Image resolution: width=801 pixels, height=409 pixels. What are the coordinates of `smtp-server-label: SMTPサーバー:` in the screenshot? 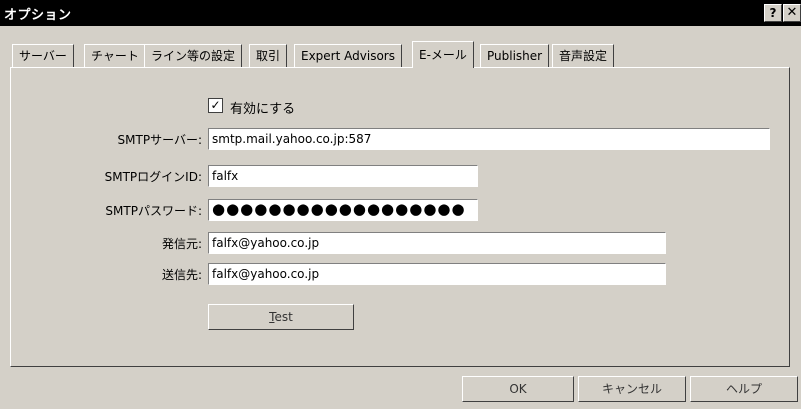 It's located at (159, 140).